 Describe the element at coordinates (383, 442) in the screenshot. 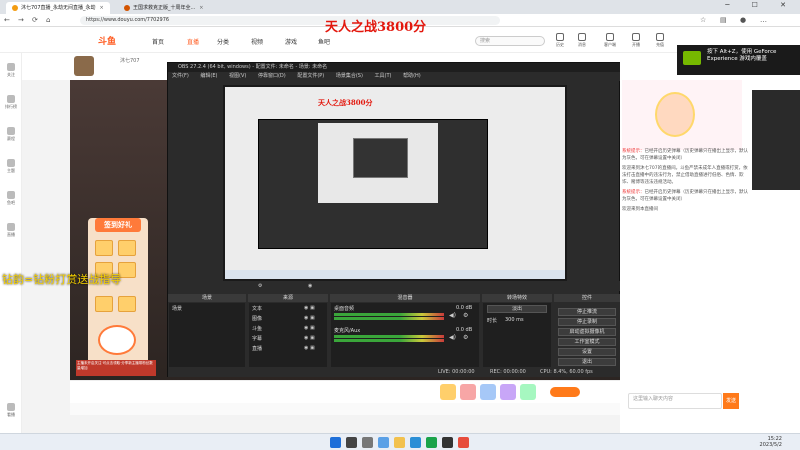

I see `widgets-icon` at that location.